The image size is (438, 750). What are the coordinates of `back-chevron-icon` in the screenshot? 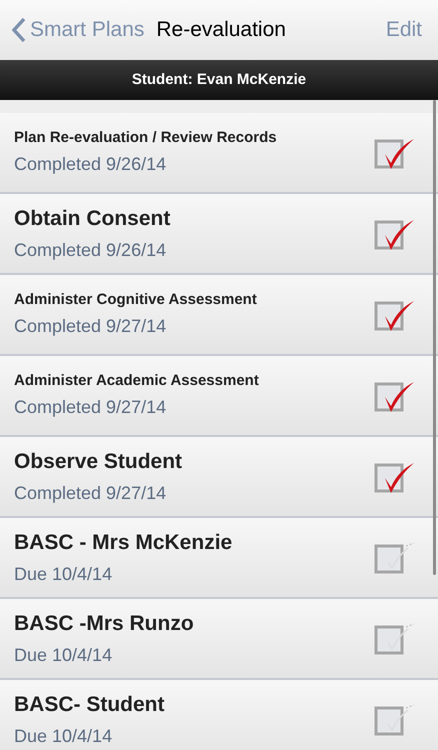 It's located at (19, 30).